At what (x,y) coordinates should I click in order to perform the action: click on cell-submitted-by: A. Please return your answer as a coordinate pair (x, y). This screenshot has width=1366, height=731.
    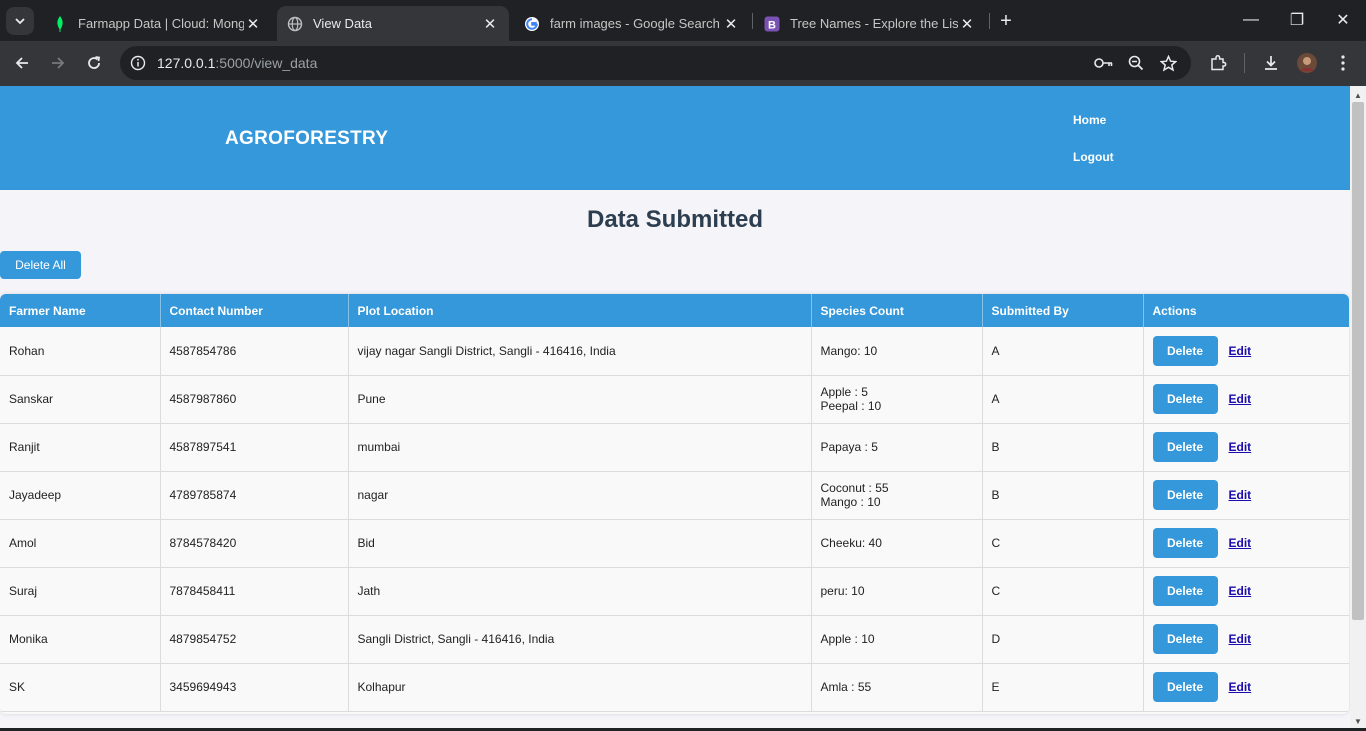
    Looking at the image, I should click on (1063, 351).